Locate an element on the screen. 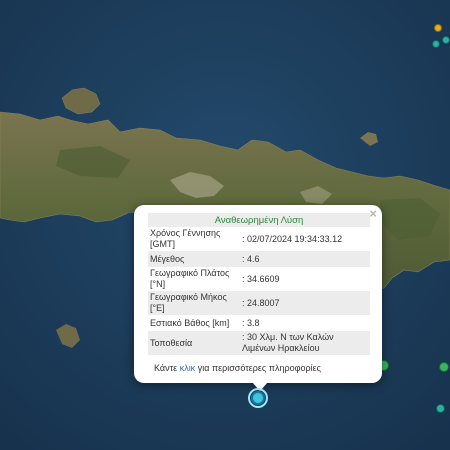 This screenshot has width=450, height=450. close-icon: × is located at coordinates (373, 213).